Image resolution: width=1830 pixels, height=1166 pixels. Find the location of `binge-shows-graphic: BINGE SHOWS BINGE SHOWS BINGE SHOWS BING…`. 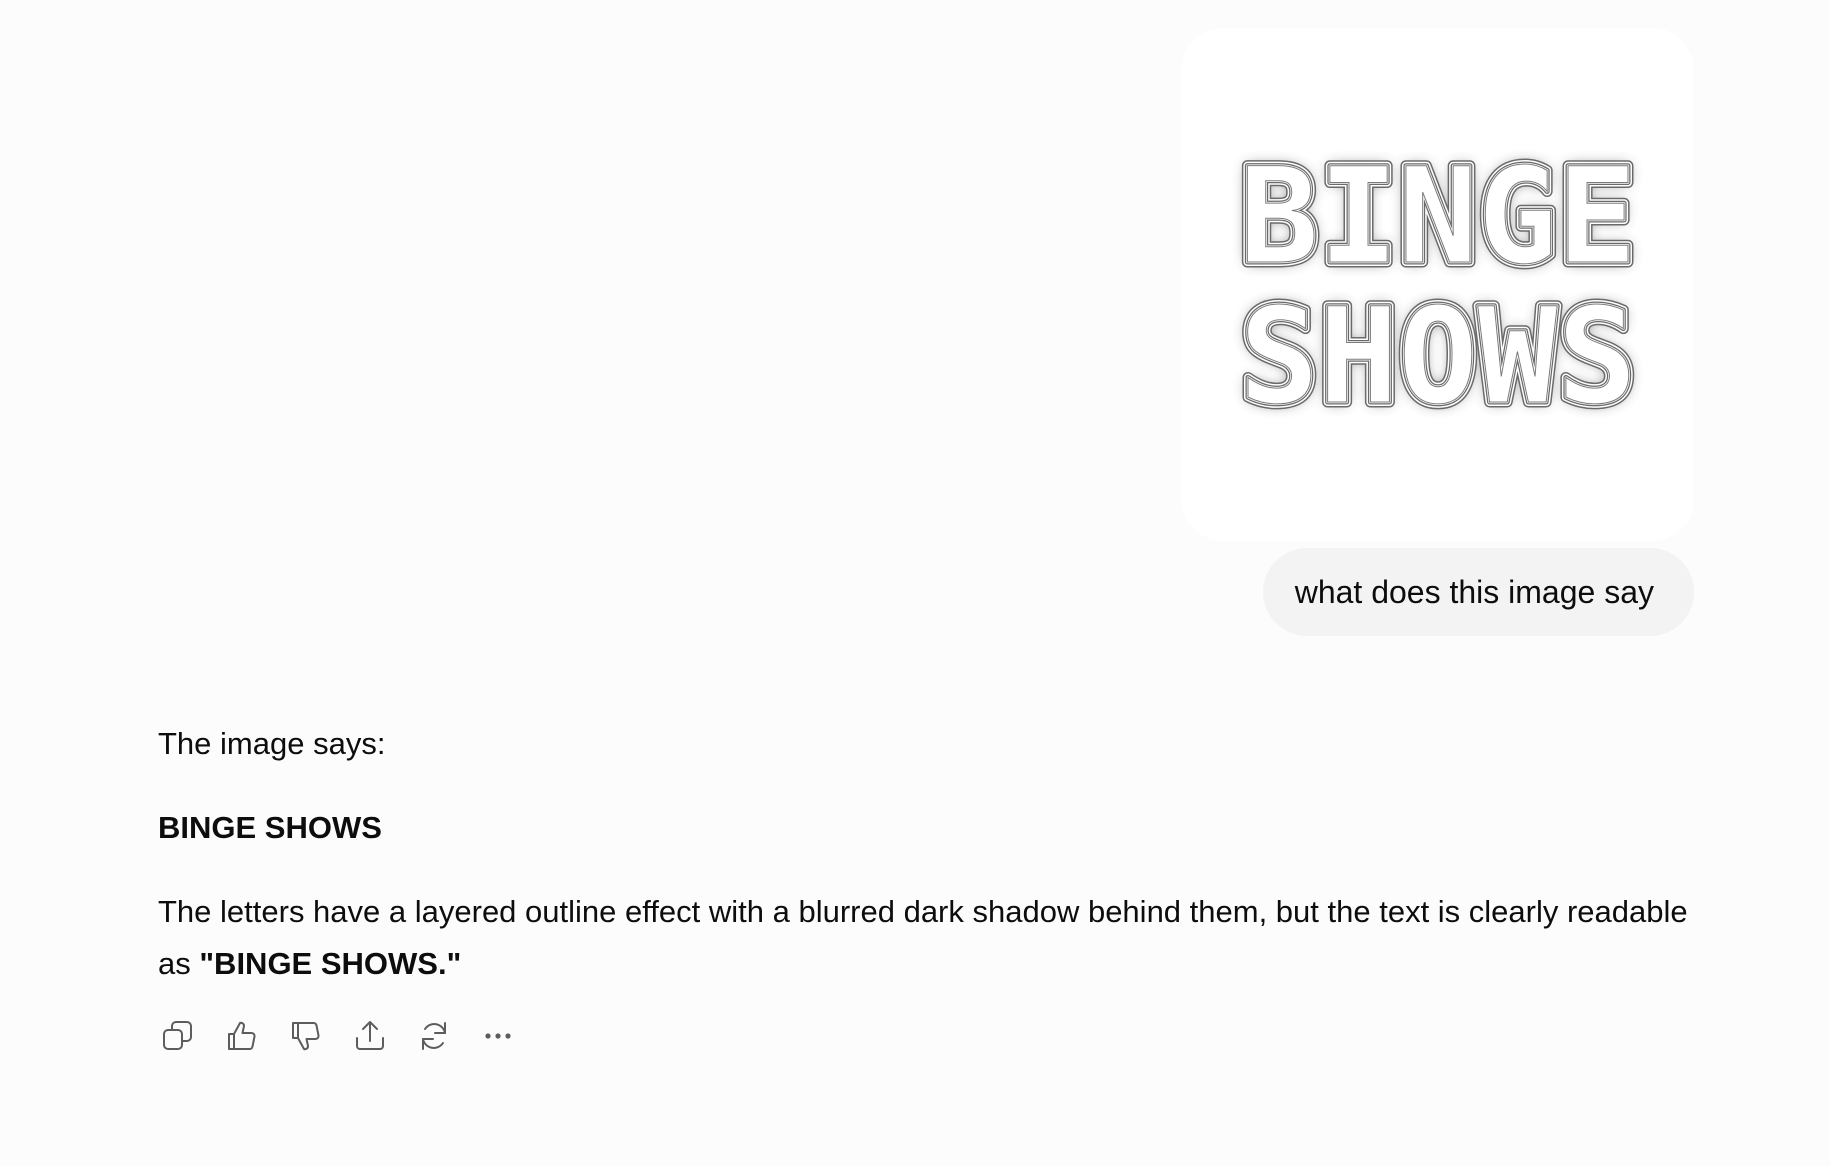

binge-shows-graphic: BINGE SHOWS BINGE SHOWS BINGE SHOWS BING… is located at coordinates (1437, 285).